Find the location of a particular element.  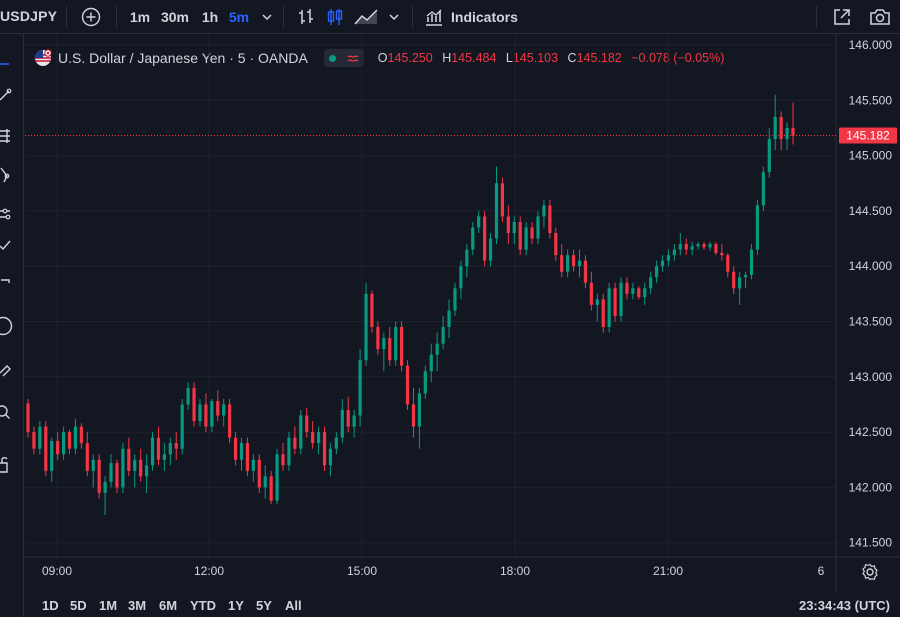

utc-clock: 23:34:43 (UTC) is located at coordinates (844, 605).